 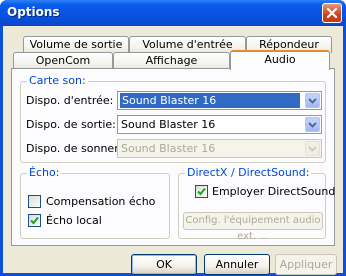 What do you see at coordinates (76, 44) in the screenshot?
I see `tab-volume-sortie: Volume de sortie` at bounding box center [76, 44].